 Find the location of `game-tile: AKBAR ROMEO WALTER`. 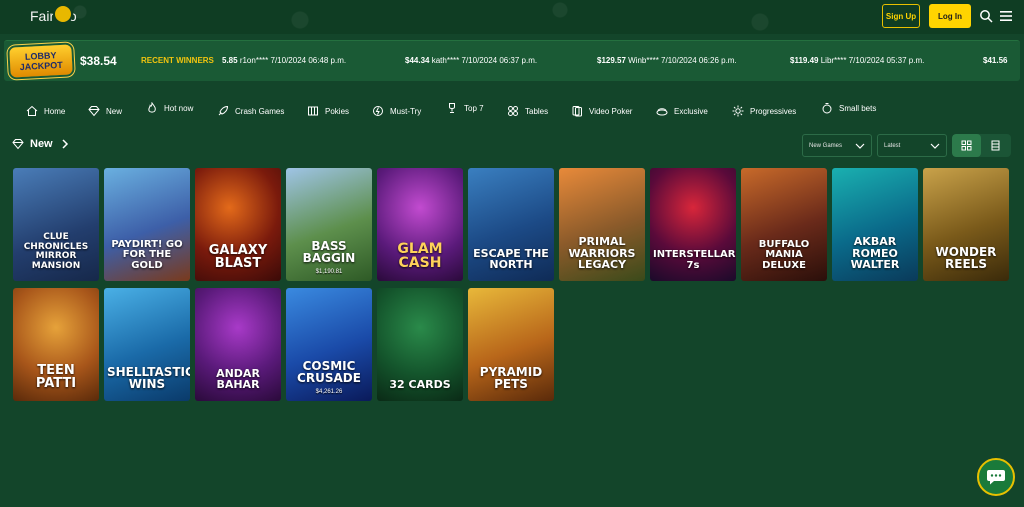

game-tile: AKBAR ROMEO WALTER is located at coordinates (875, 224).